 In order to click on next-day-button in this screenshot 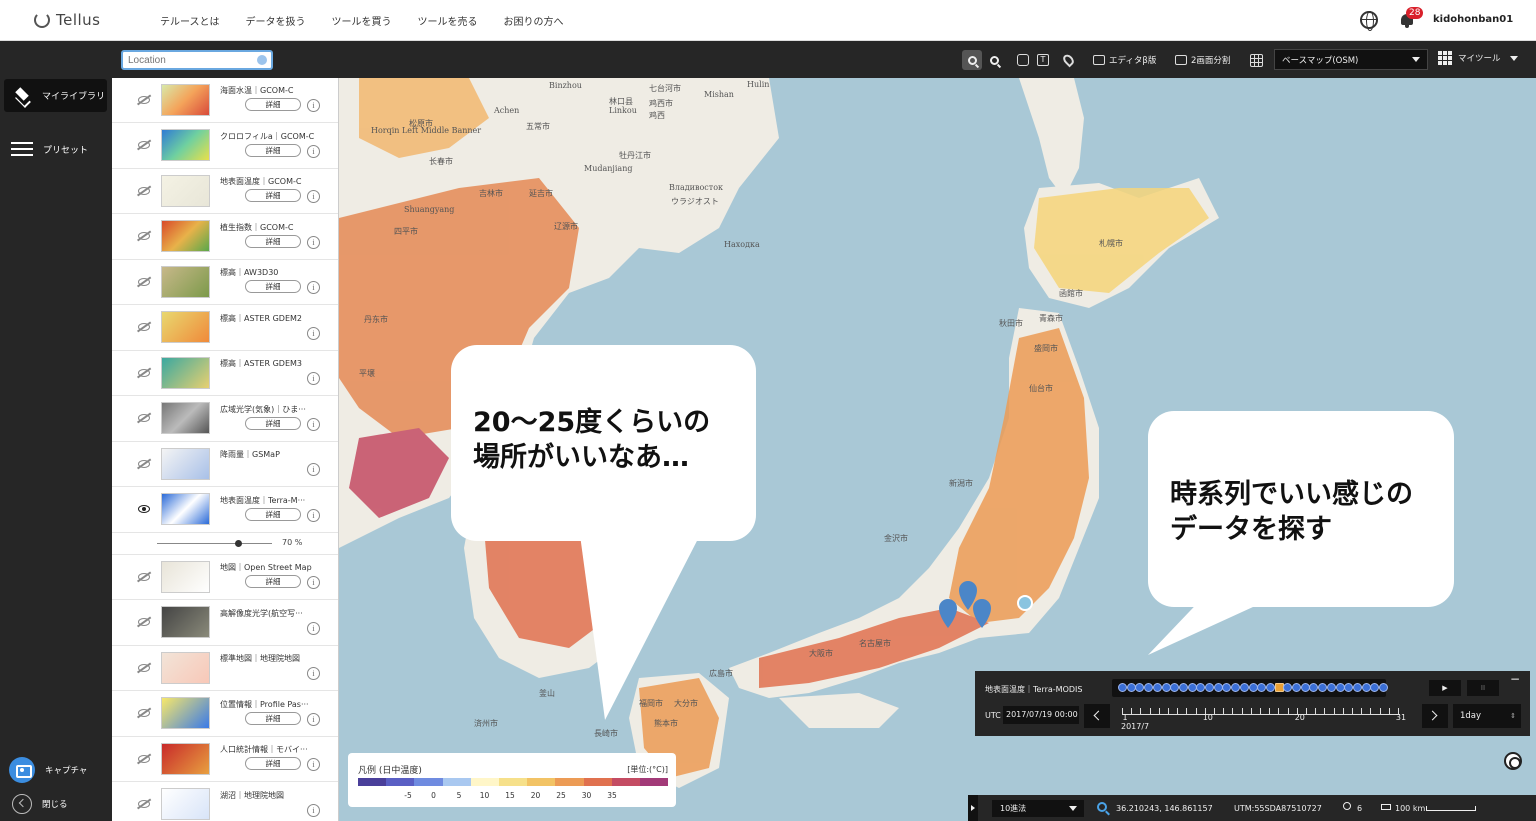, I will do `click(1435, 716)`.